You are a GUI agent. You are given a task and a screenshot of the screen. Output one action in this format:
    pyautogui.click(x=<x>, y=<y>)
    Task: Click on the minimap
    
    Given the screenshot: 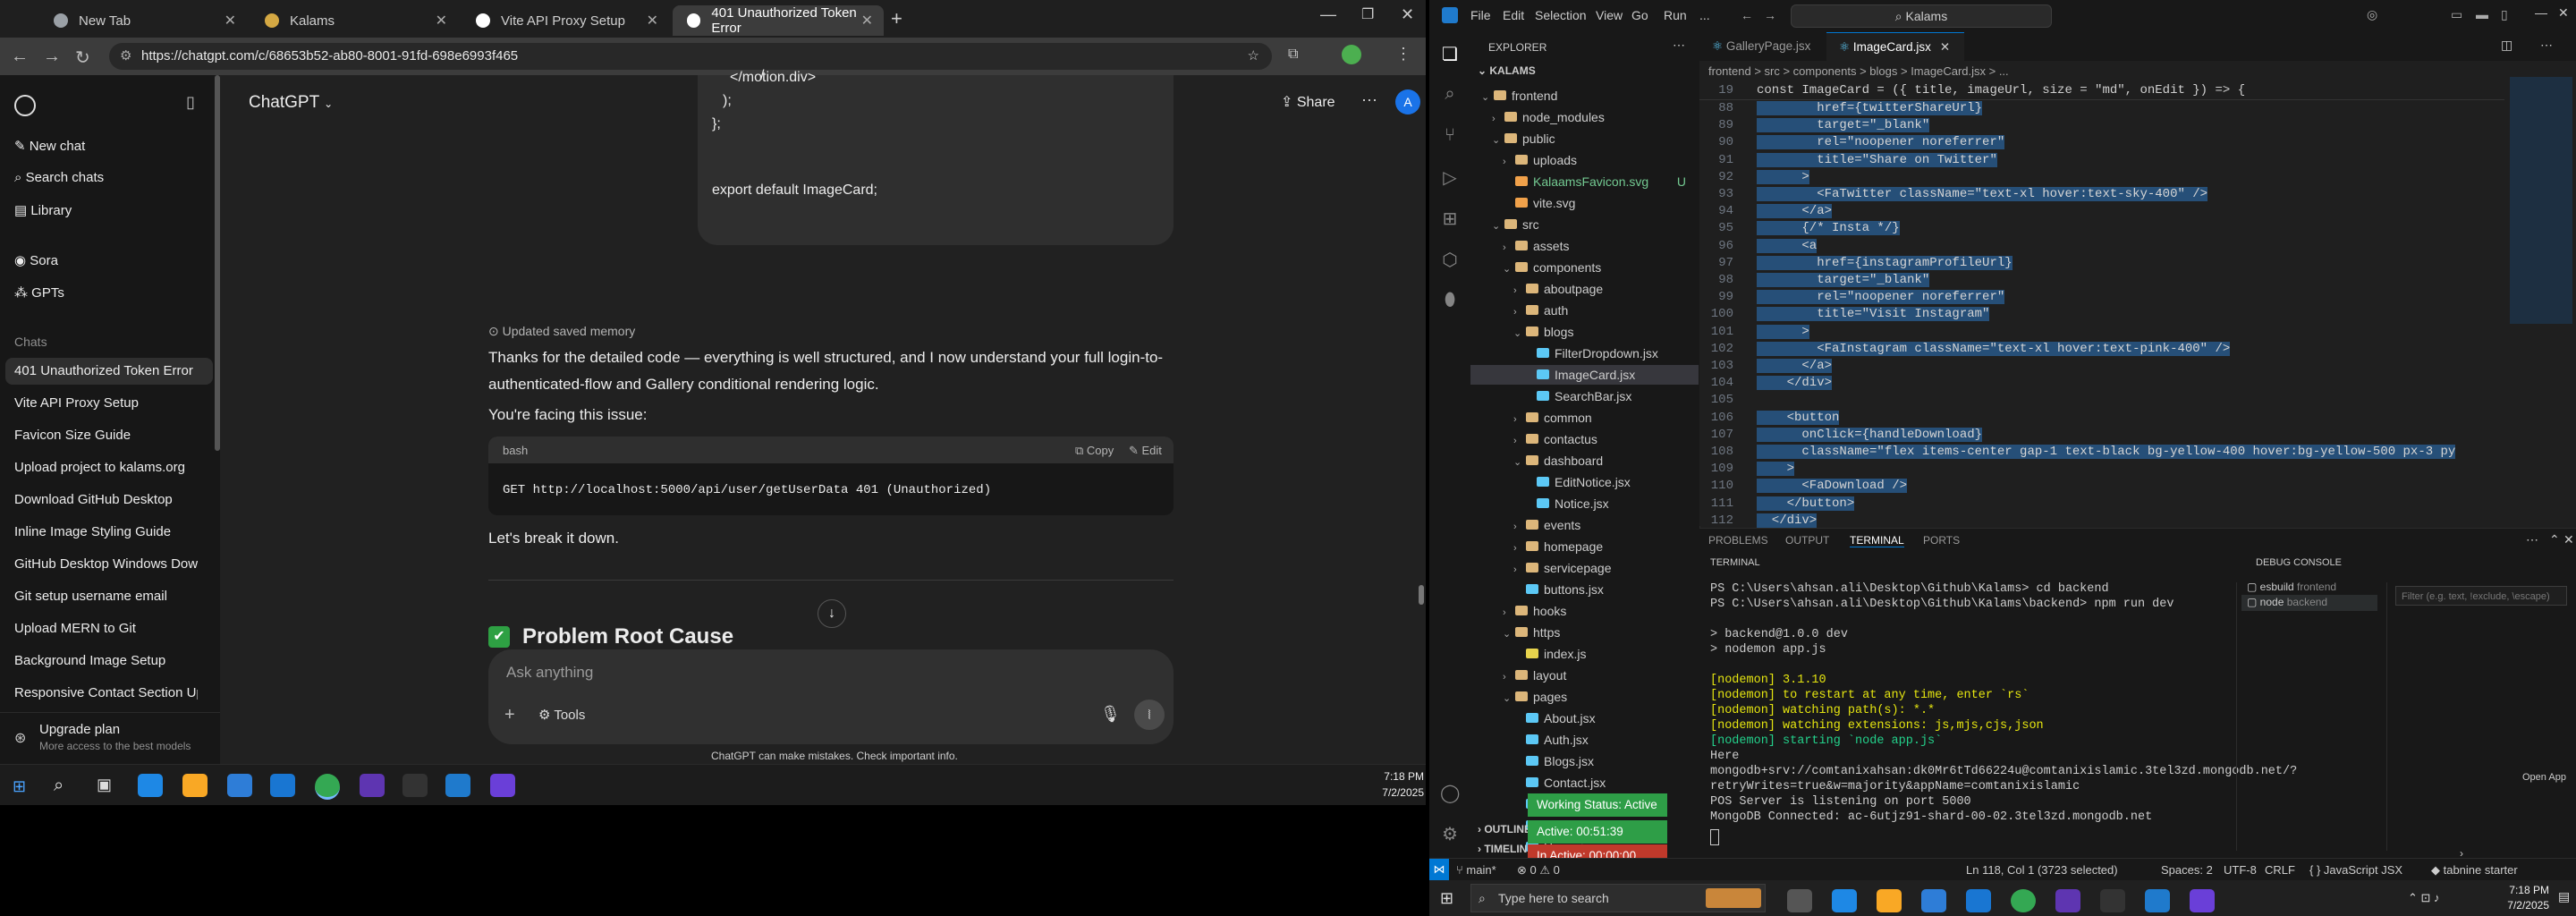 What is the action you would take?
    pyautogui.click(x=2541, y=200)
    